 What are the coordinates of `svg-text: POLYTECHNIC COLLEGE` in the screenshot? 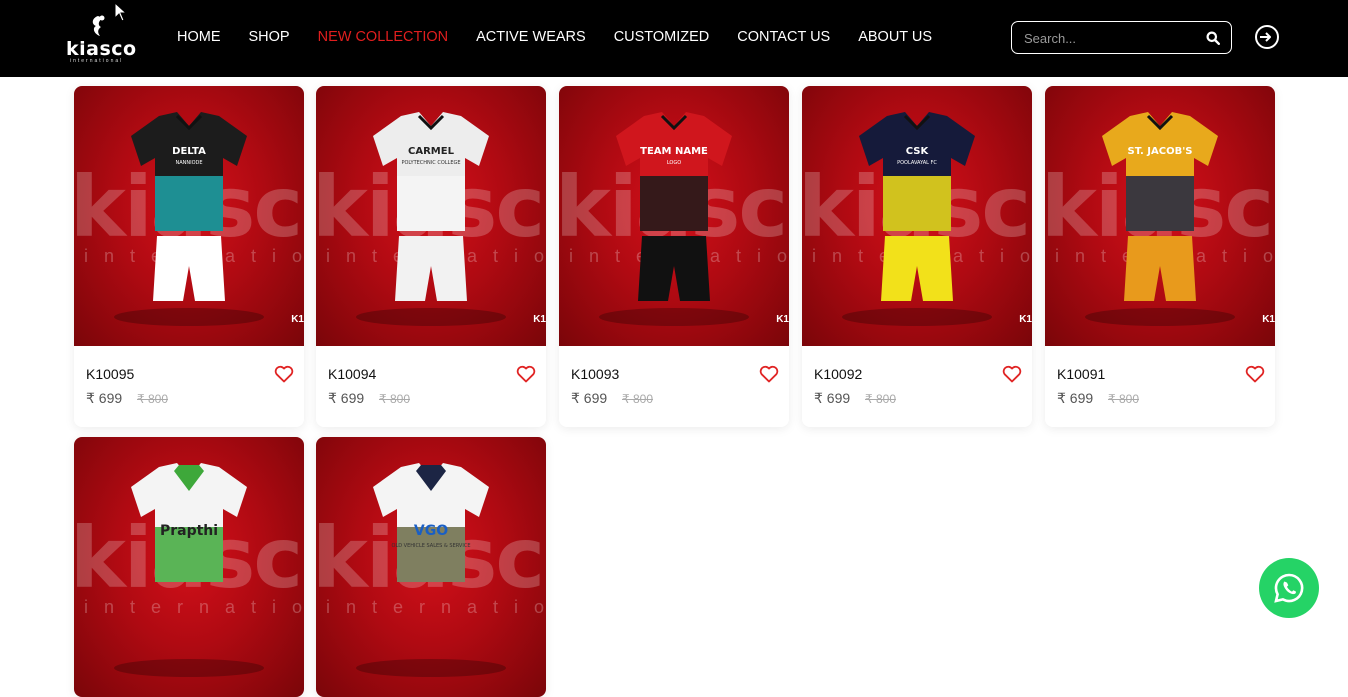 It's located at (430, 163).